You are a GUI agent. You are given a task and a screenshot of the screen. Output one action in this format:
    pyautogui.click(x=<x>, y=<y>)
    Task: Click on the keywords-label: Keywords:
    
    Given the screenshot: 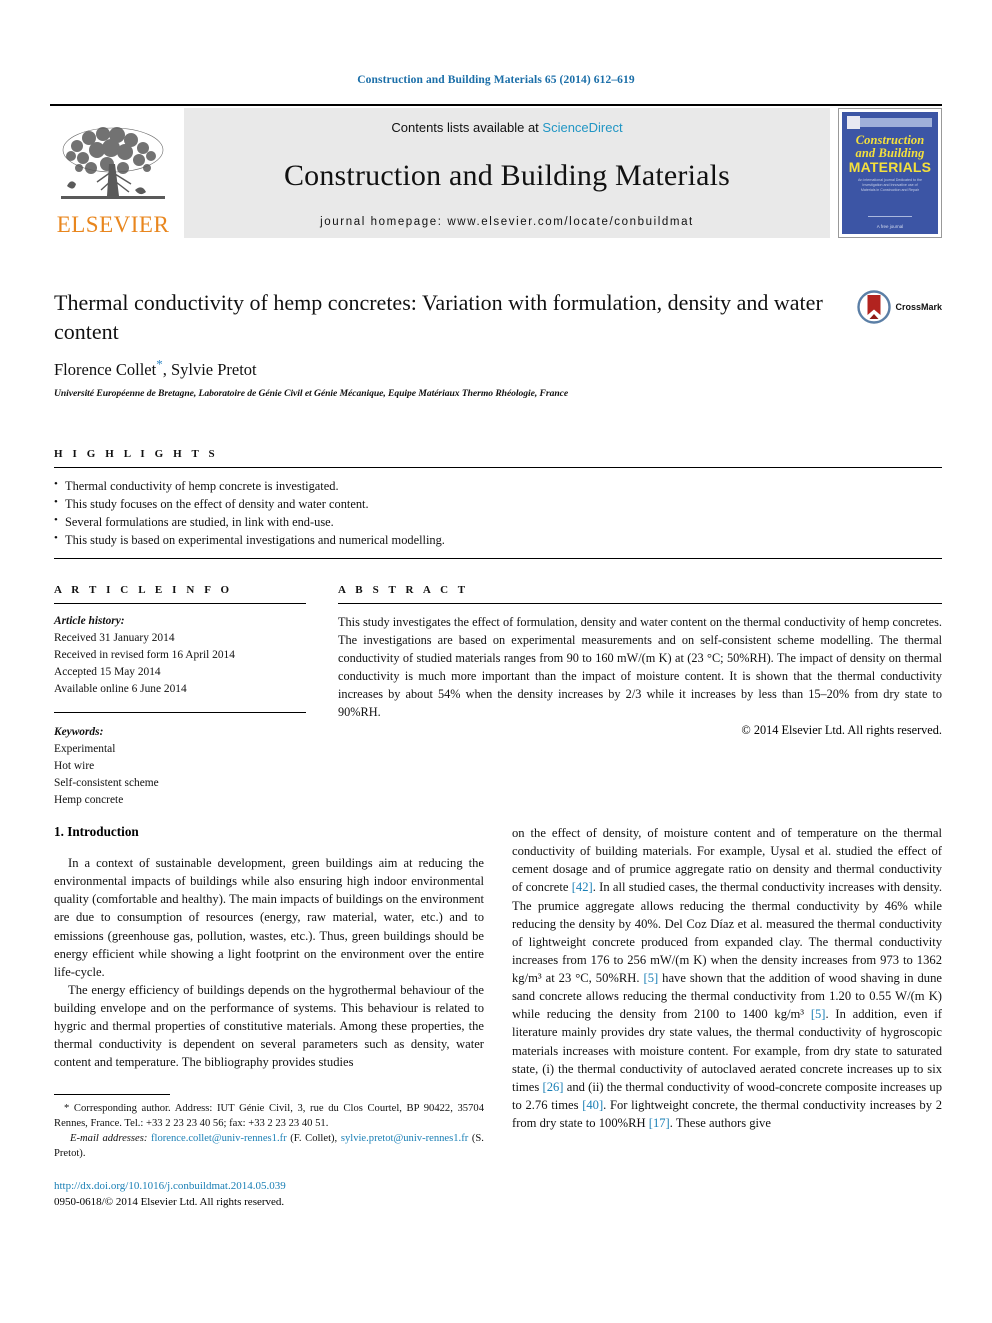 What is the action you would take?
    pyautogui.click(x=79, y=731)
    